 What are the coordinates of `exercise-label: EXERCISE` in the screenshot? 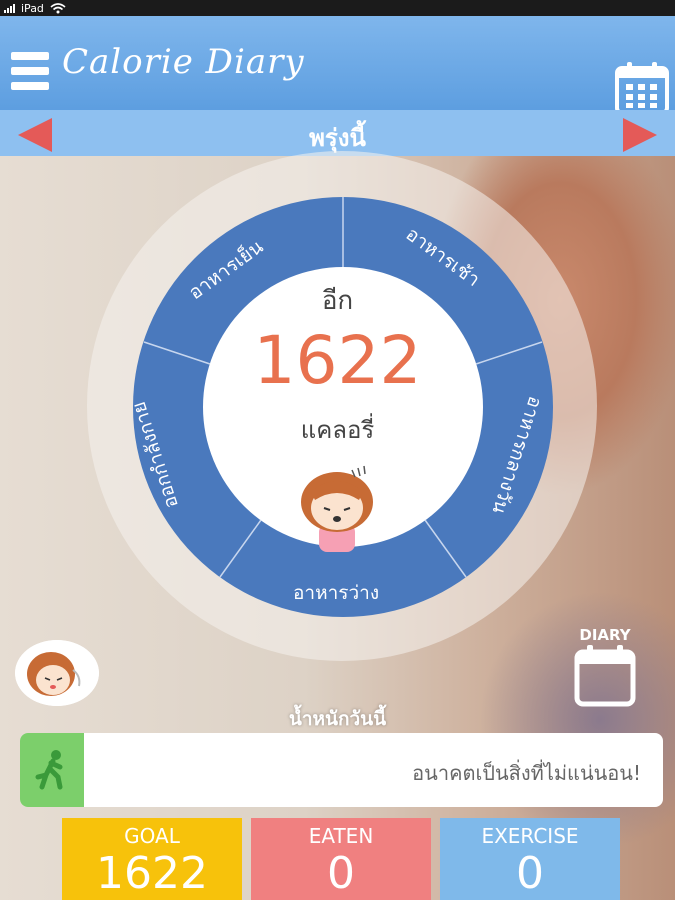 It's located at (530, 836).